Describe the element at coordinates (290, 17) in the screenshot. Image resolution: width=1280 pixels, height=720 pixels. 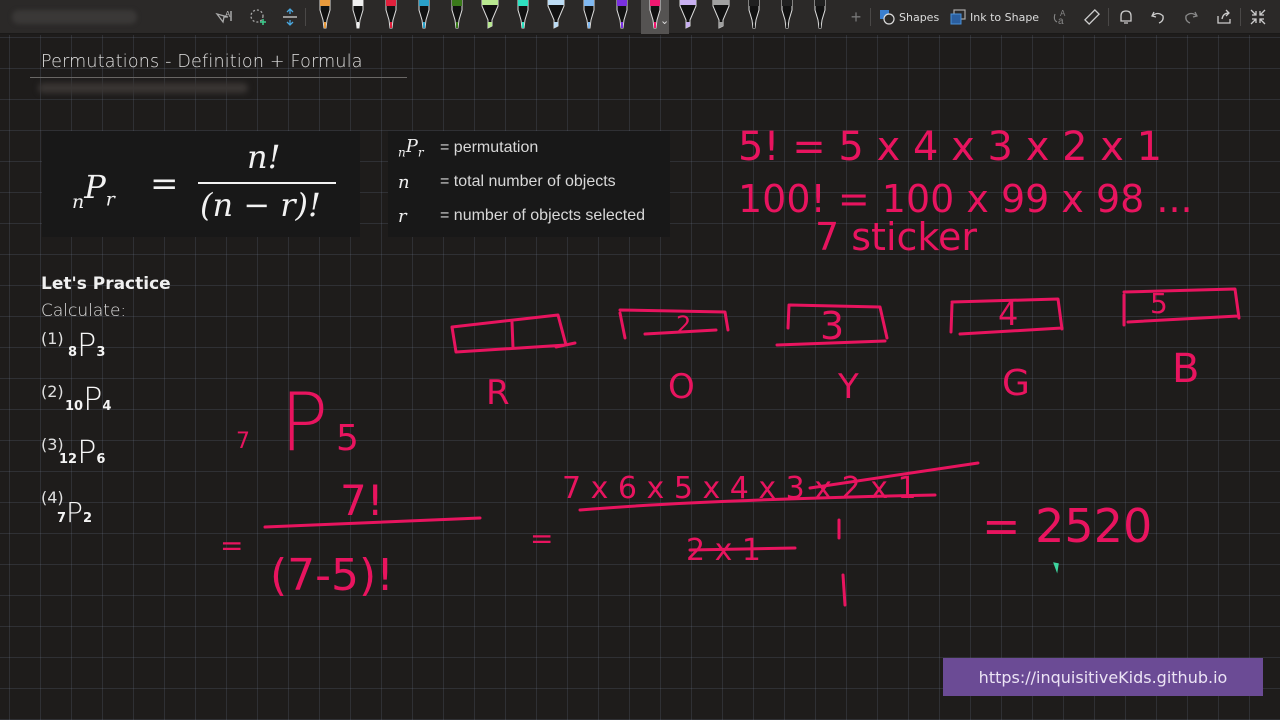
I see `insert-space-icon` at that location.